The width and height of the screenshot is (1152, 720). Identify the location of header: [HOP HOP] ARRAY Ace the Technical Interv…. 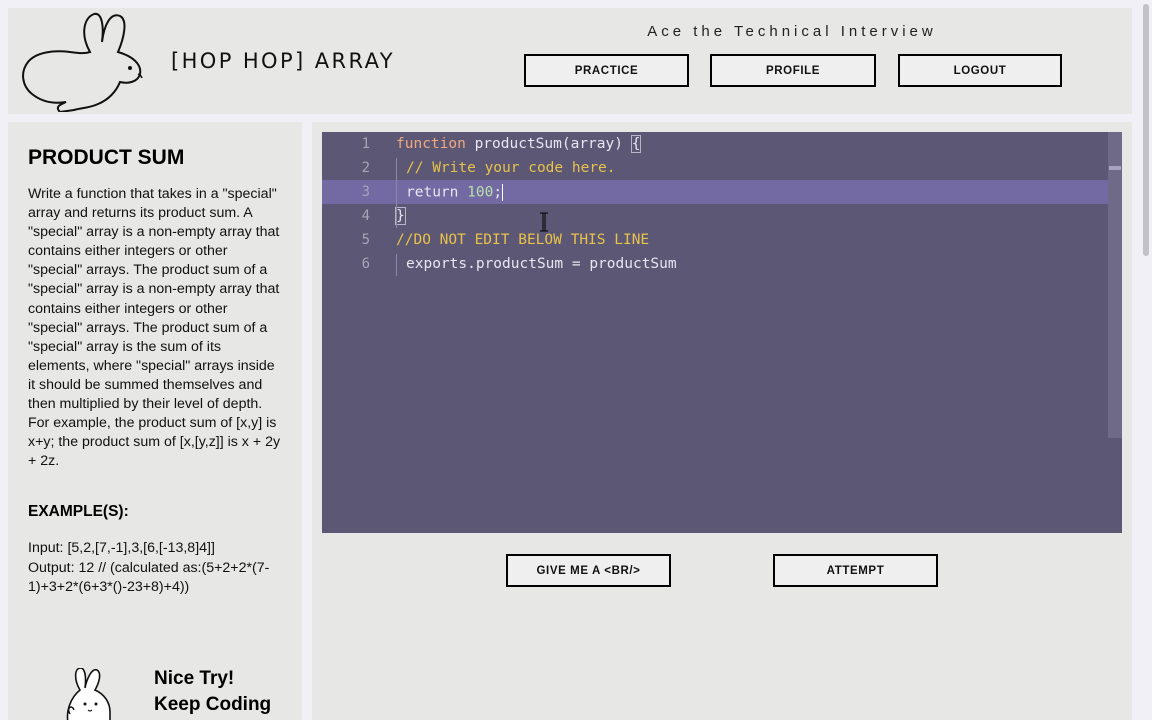
(570, 61).